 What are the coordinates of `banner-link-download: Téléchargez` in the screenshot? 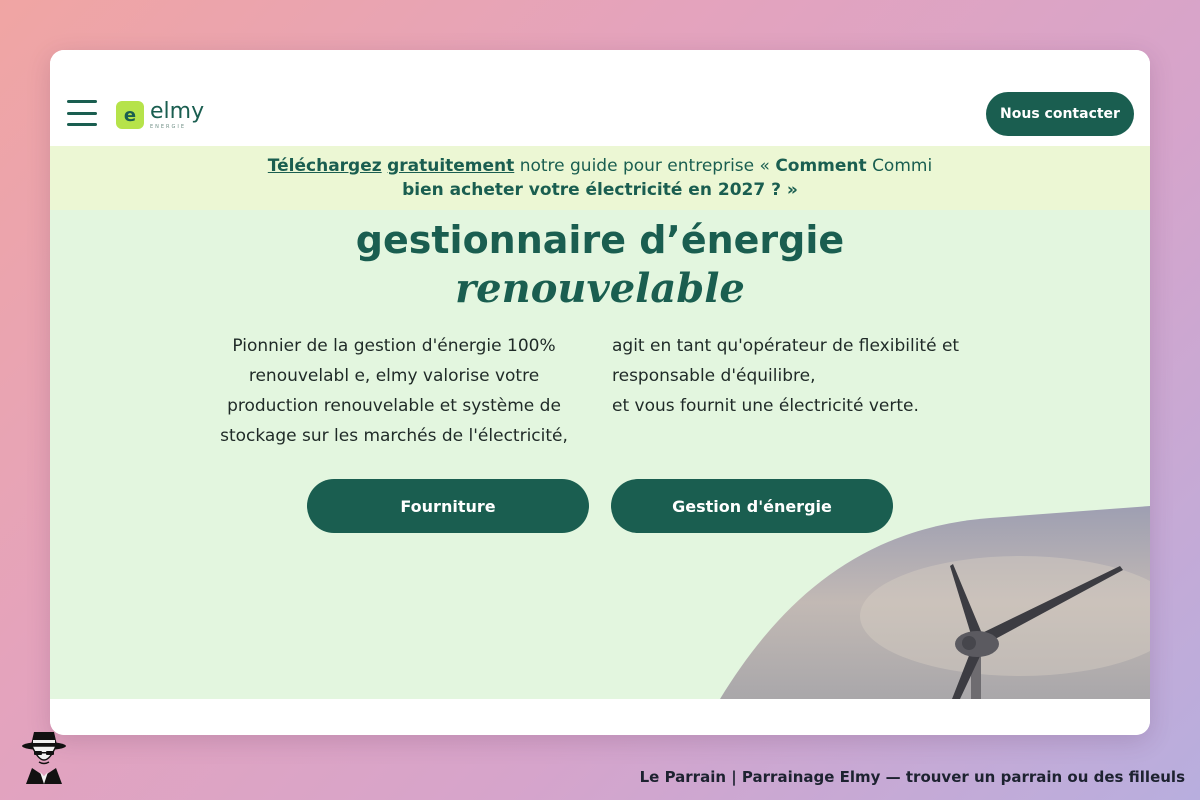 It's located at (325, 166).